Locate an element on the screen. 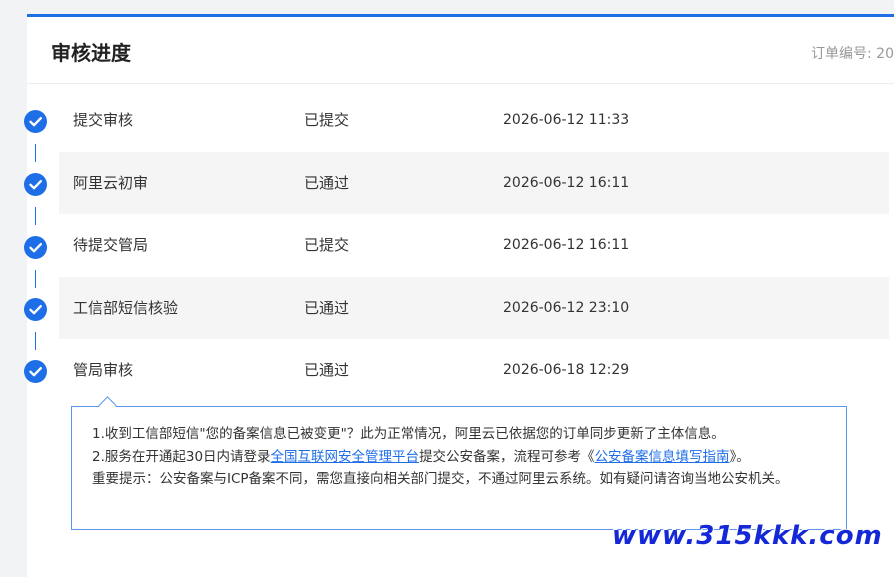  timeline-row: 阿里云初审 已通过 2026-06-12 16:11 is located at coordinates (474, 183).